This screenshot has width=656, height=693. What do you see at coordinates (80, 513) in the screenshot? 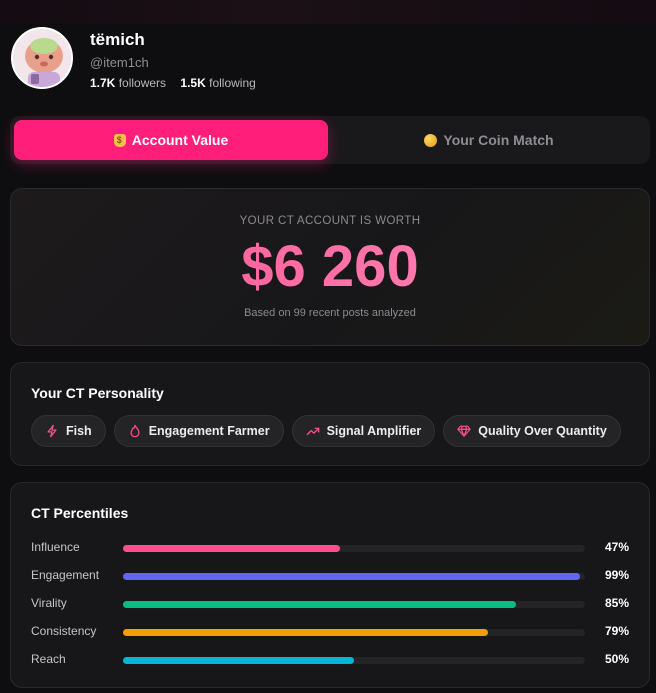
I see `percentiles-title: CT Percentiles` at bounding box center [80, 513].